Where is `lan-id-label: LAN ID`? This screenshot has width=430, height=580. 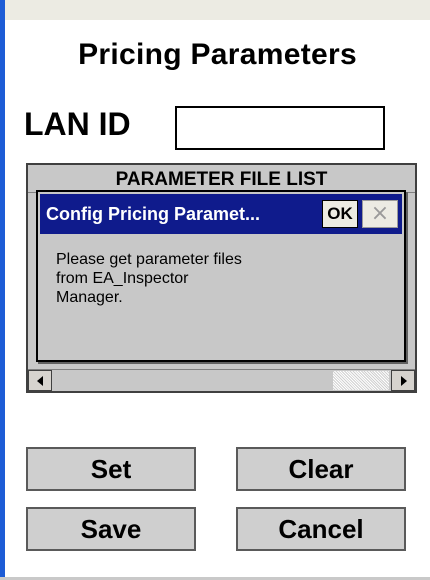
lan-id-label: LAN ID is located at coordinates (77, 124).